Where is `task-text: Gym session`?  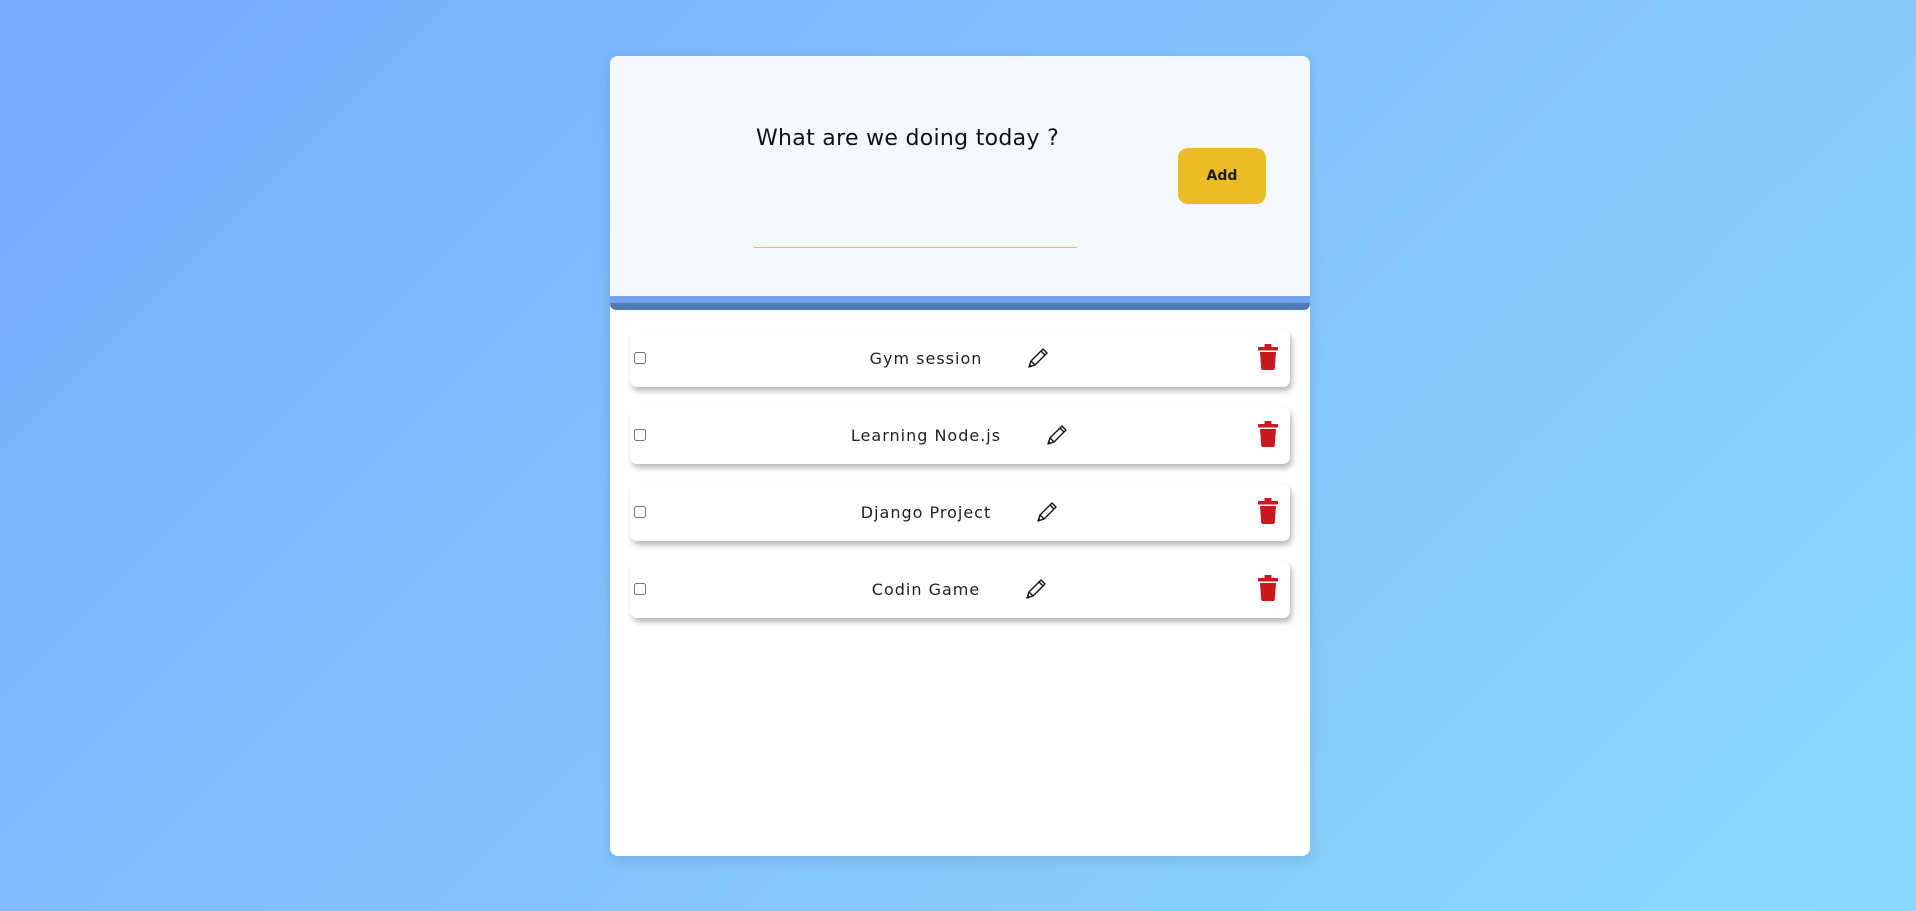 task-text: Gym session is located at coordinates (926, 358).